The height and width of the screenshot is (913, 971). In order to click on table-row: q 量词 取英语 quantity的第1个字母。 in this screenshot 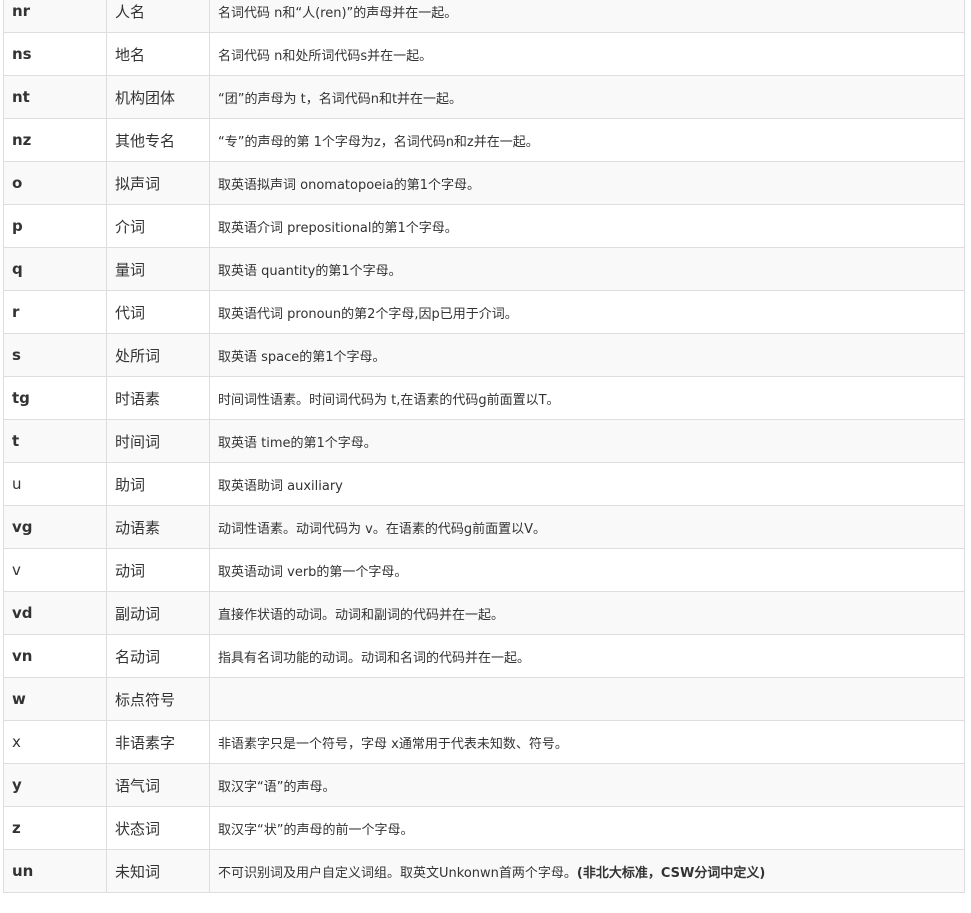, I will do `click(484, 269)`.